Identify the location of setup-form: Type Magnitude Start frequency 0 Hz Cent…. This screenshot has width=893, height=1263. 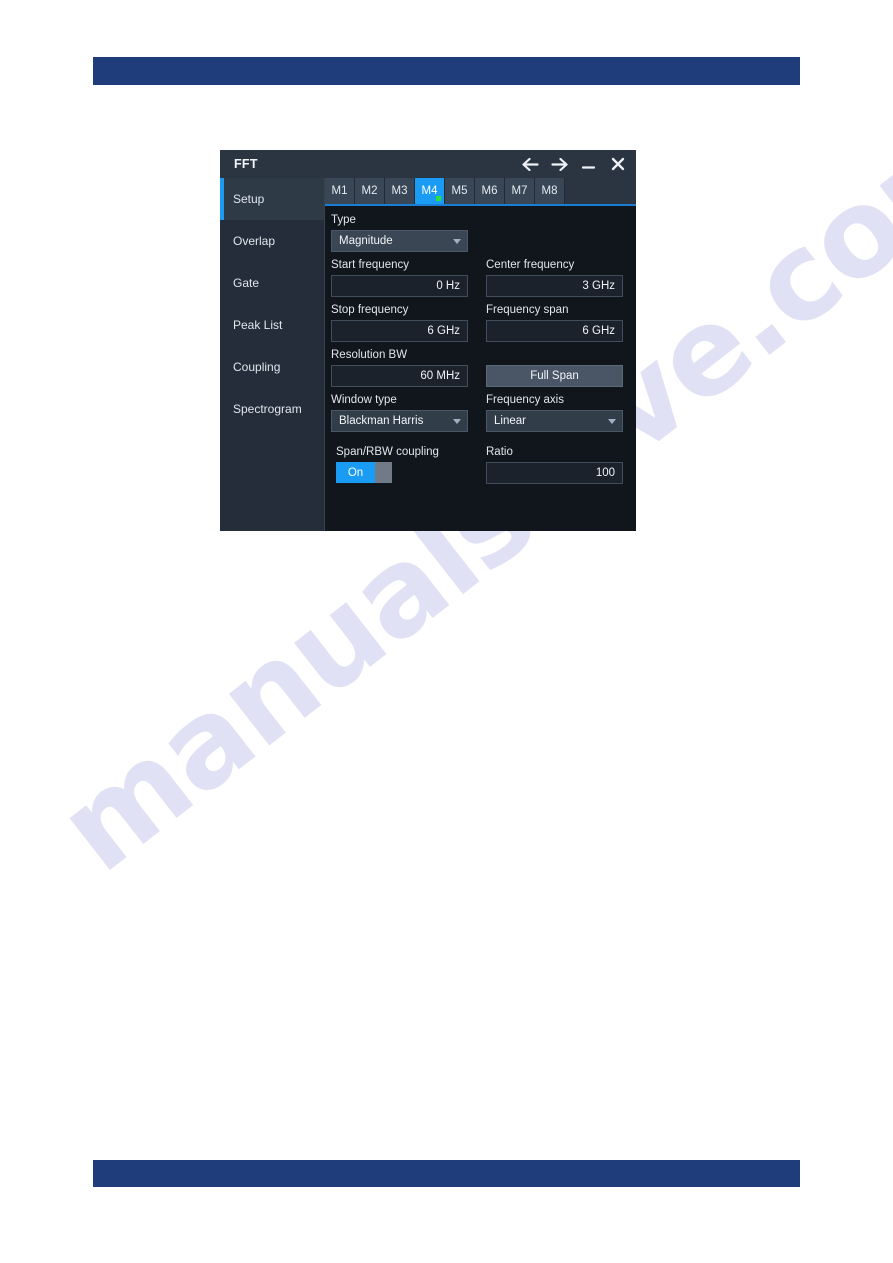
(480, 368).